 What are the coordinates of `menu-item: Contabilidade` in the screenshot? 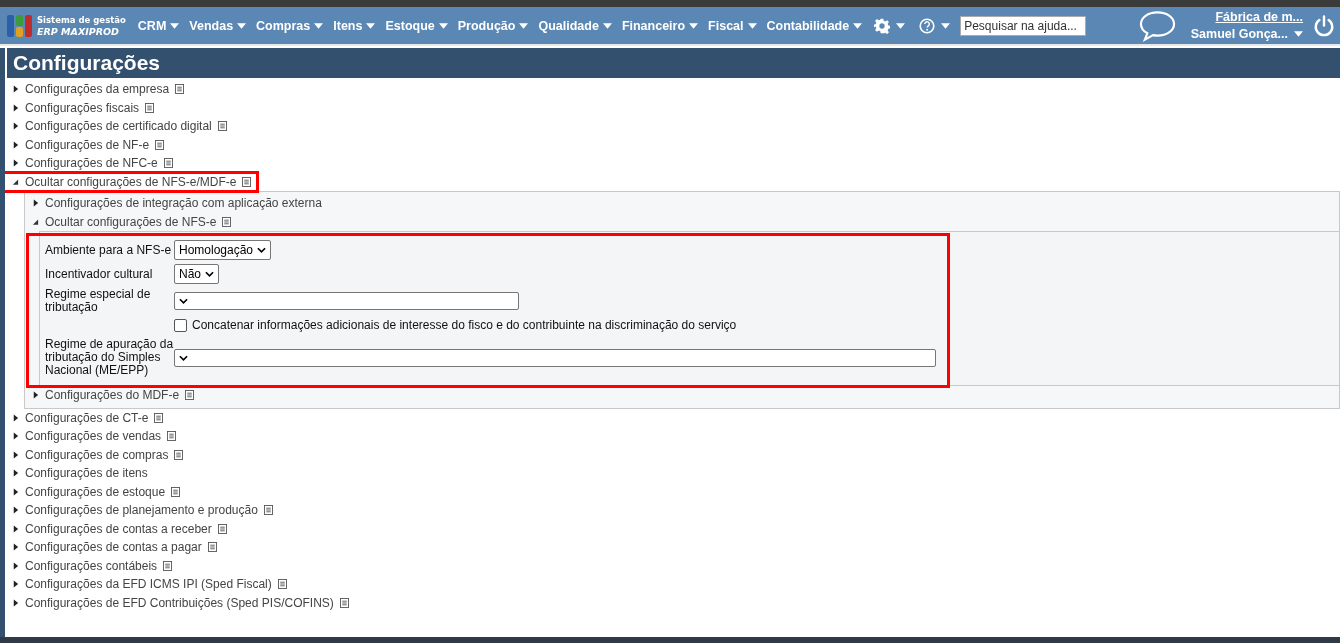 It's located at (814, 25).